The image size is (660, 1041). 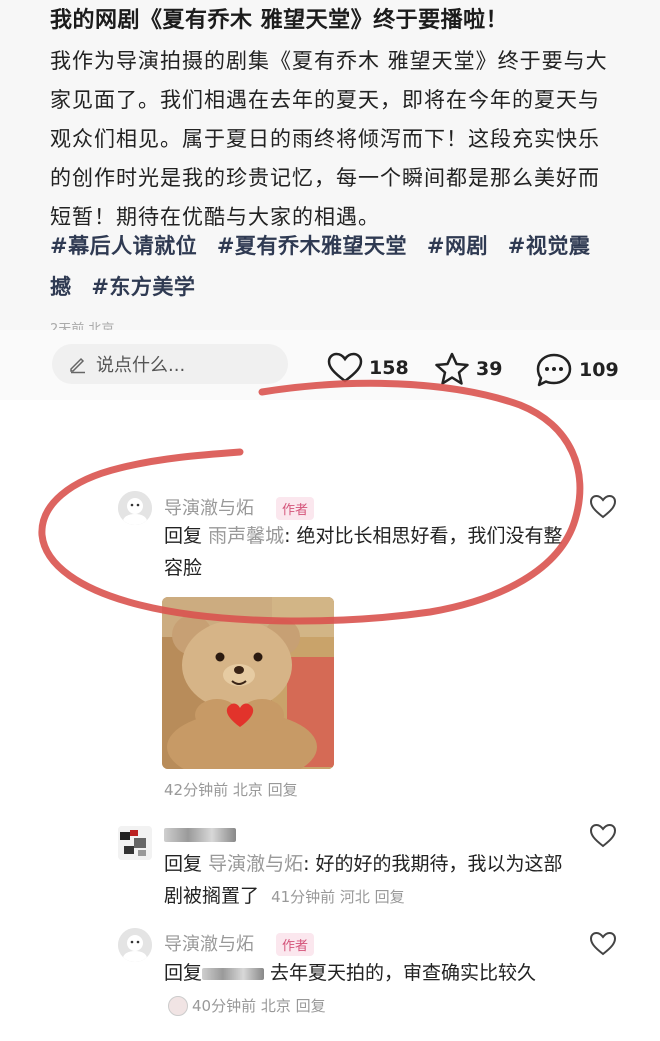 What do you see at coordinates (364, 880) in the screenshot?
I see `comment-text: 回复 导演澈与炻: 好的好的我期待，我以为这部剧被搁置了 41分钟前 河北 回复` at bounding box center [364, 880].